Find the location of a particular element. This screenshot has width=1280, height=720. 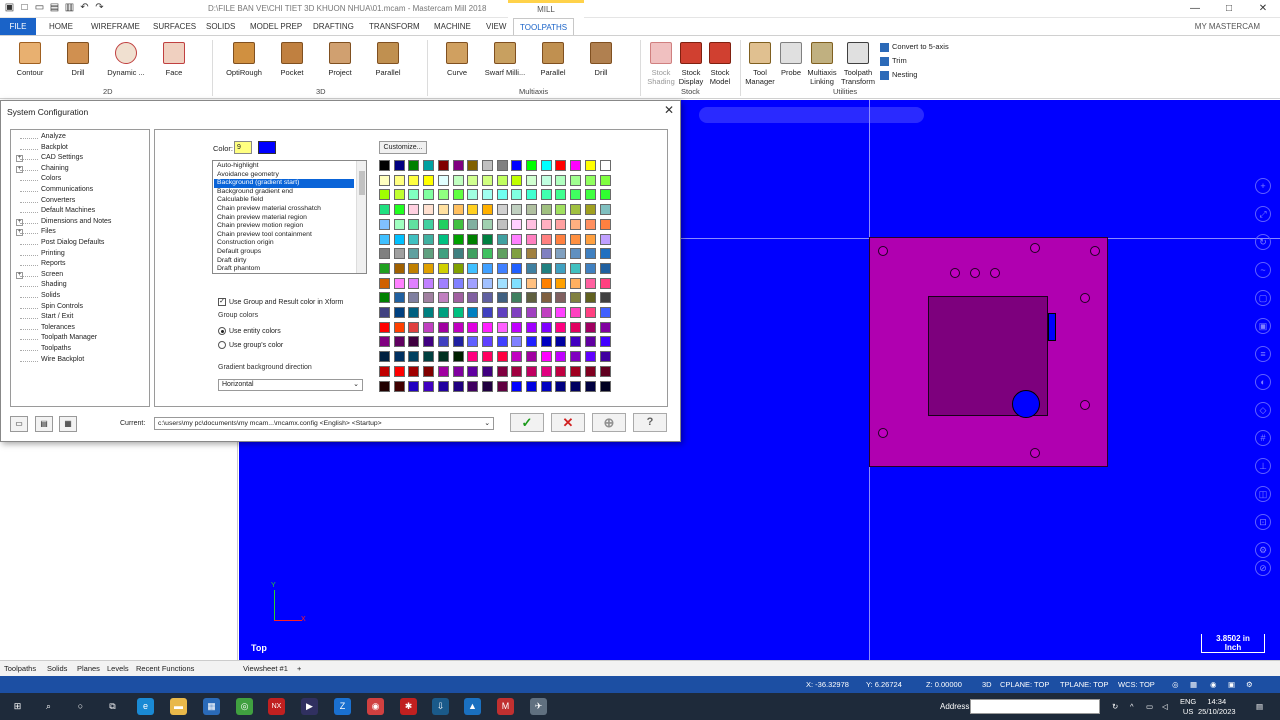

color-number-field: 9 is located at coordinates (243, 147).